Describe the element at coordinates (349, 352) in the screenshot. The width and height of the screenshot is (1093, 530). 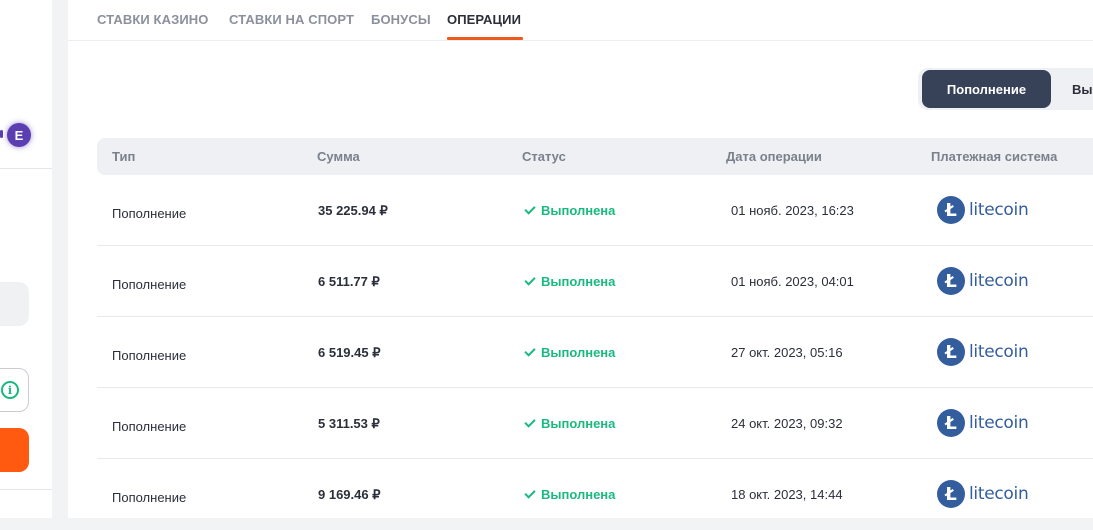
I see `row-amount: 6 519.45 ₽` at that location.